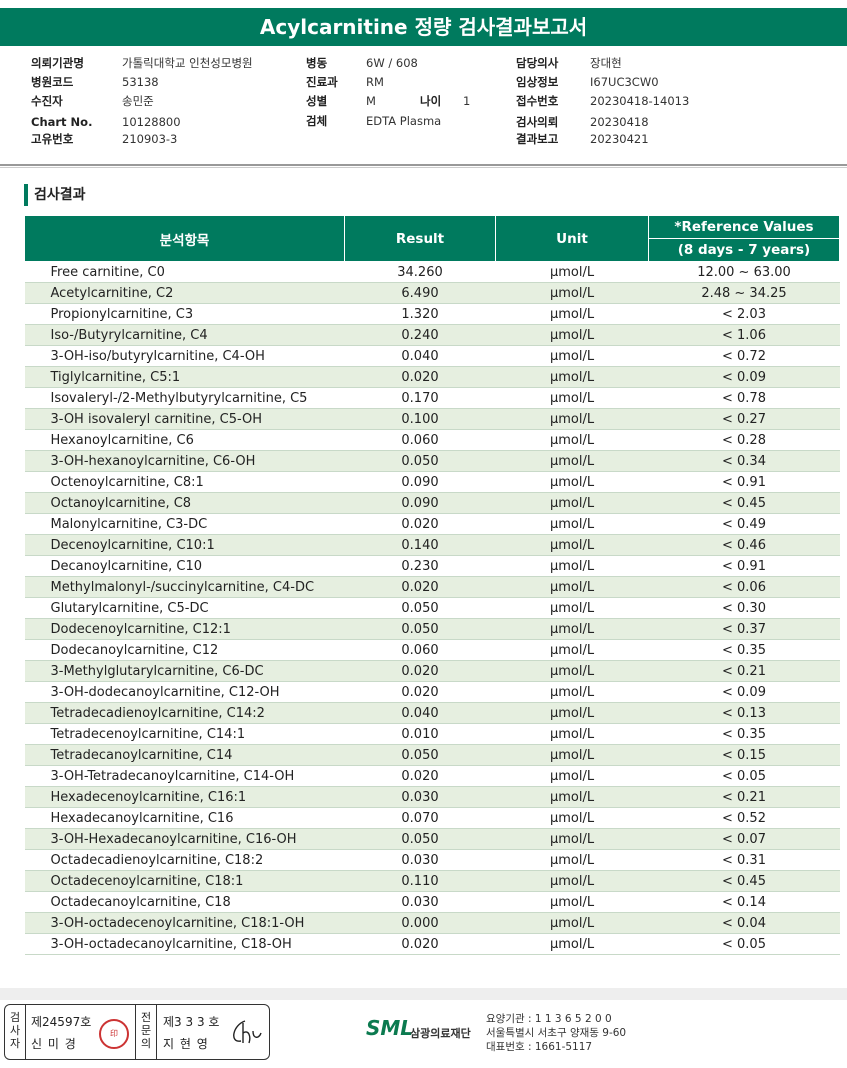  I want to click on age-value: 1, so click(467, 101).